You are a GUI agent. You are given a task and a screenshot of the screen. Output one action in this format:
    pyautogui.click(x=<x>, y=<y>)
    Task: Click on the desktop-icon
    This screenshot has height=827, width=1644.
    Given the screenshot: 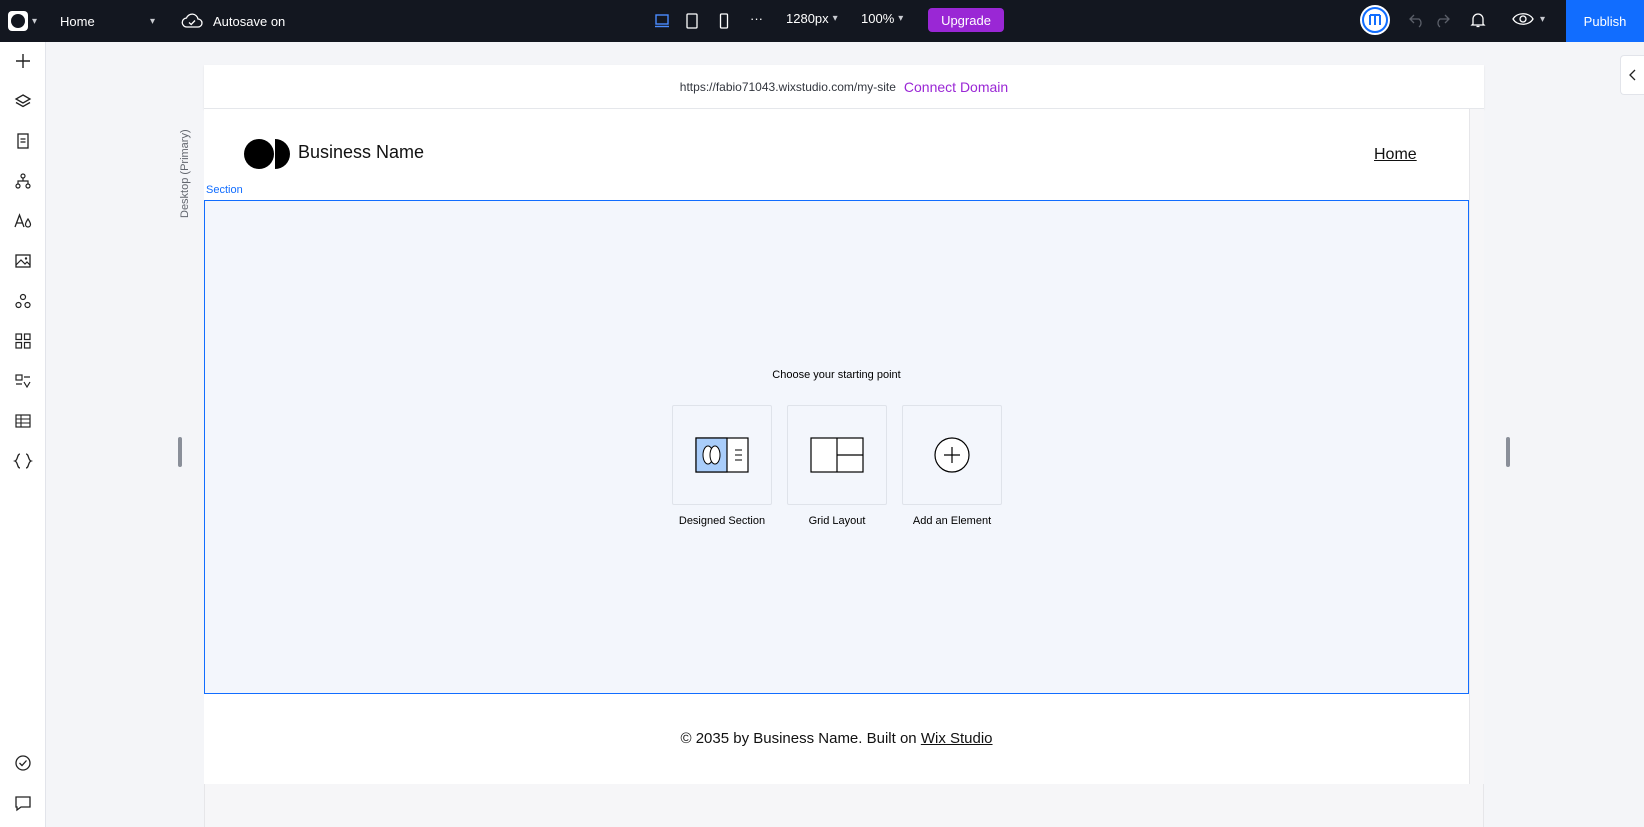 What is the action you would take?
    pyautogui.click(x=662, y=21)
    